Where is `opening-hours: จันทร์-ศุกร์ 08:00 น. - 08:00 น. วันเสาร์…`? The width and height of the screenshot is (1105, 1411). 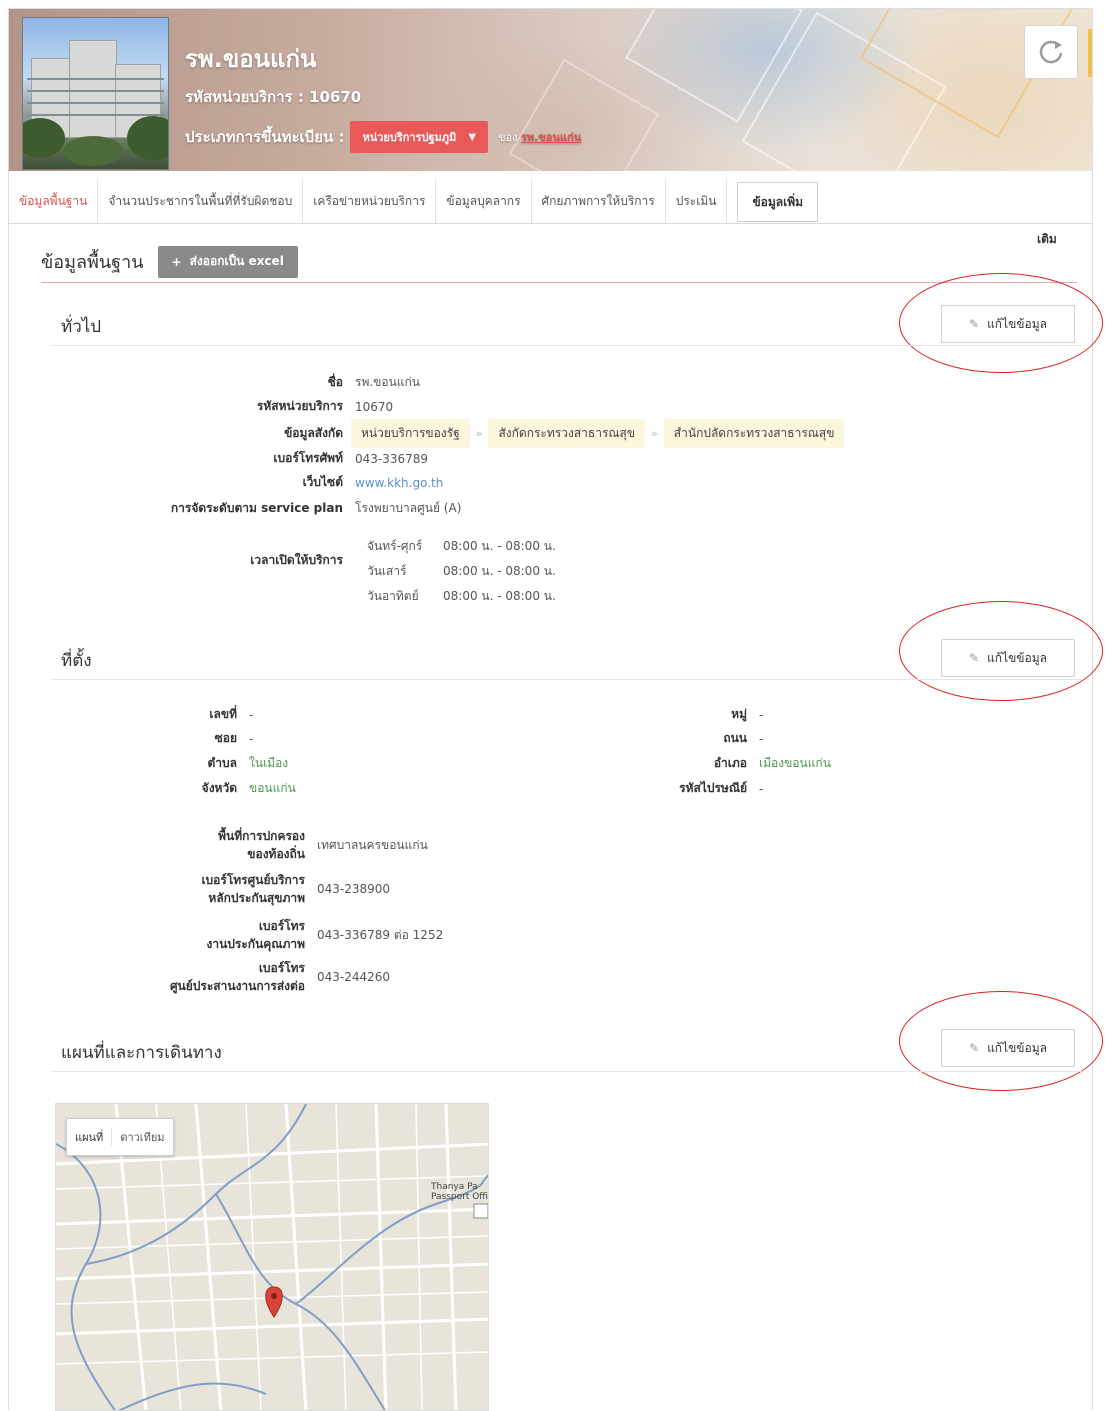
opening-hours: จันทร์-ศุกร์ 08:00 น. - 08:00 น. วันเสาร์… is located at coordinates (461, 571).